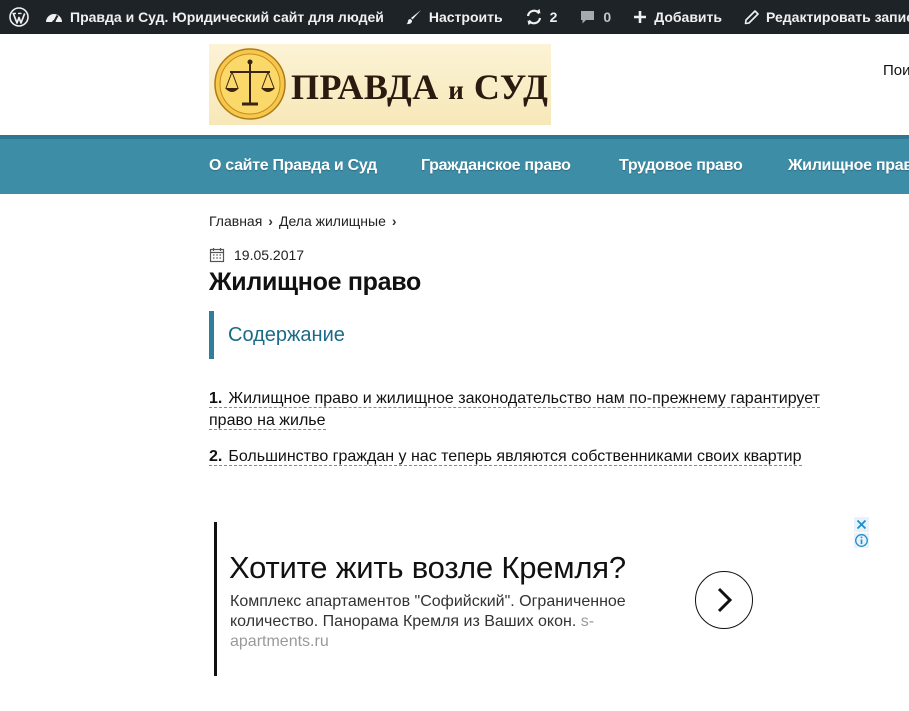  Describe the element at coordinates (54, 19) in the screenshot. I see `dashboard-icon` at that location.